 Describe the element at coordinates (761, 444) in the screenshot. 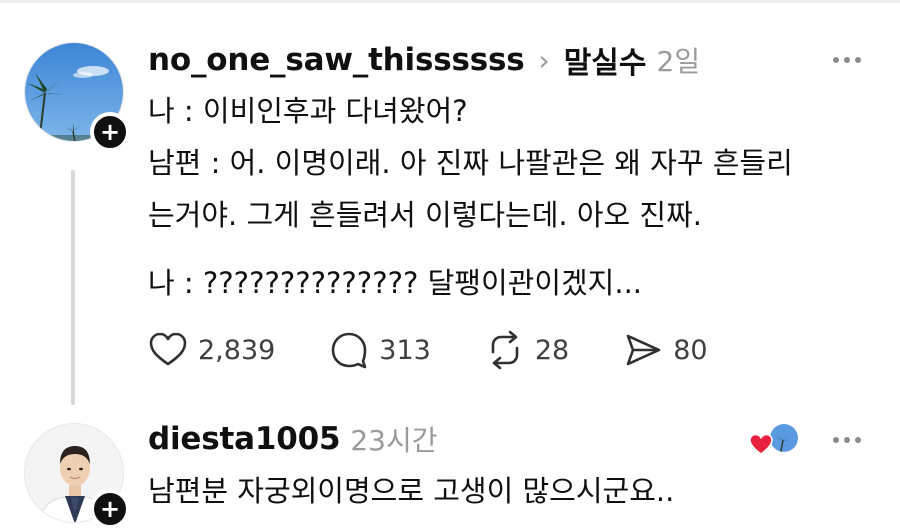

I see `red-heart-icon` at that location.